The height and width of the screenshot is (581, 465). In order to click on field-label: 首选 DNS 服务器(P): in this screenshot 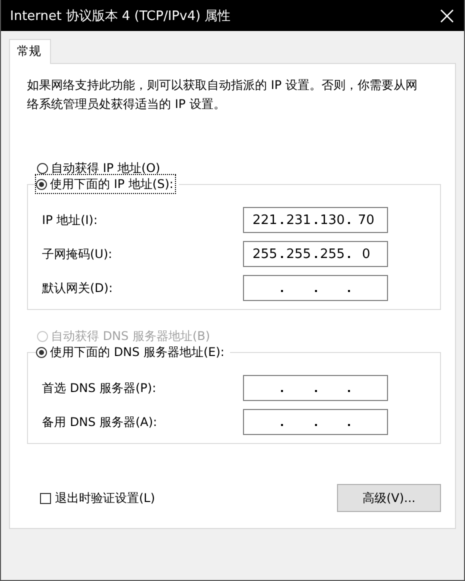, I will do `click(99, 388)`.